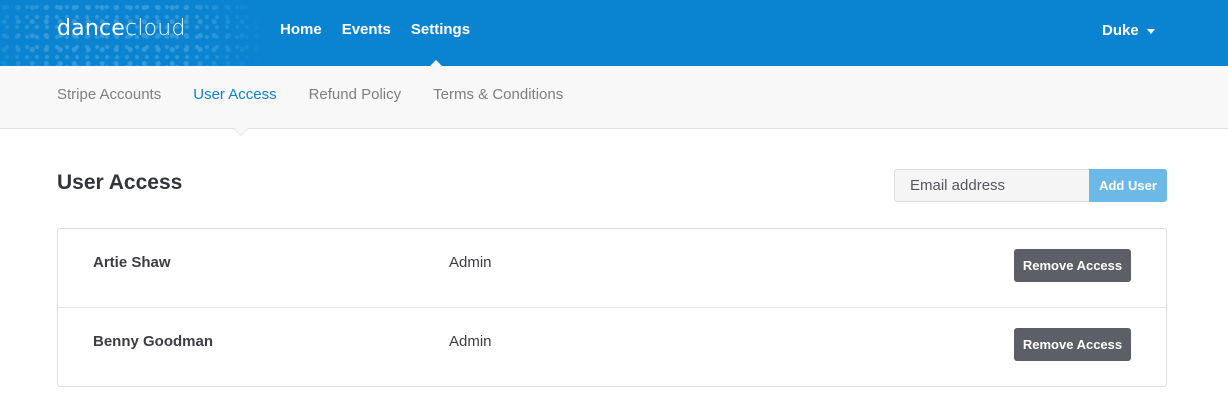 The image size is (1228, 401). I want to click on nav-events: Events, so click(366, 29).